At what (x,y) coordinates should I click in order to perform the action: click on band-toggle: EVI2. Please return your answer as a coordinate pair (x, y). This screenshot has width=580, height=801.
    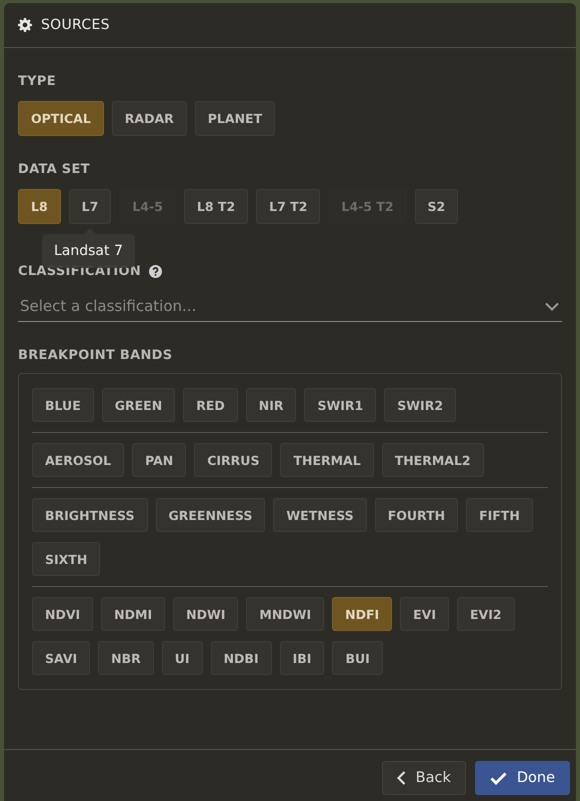
    Looking at the image, I should click on (486, 614).